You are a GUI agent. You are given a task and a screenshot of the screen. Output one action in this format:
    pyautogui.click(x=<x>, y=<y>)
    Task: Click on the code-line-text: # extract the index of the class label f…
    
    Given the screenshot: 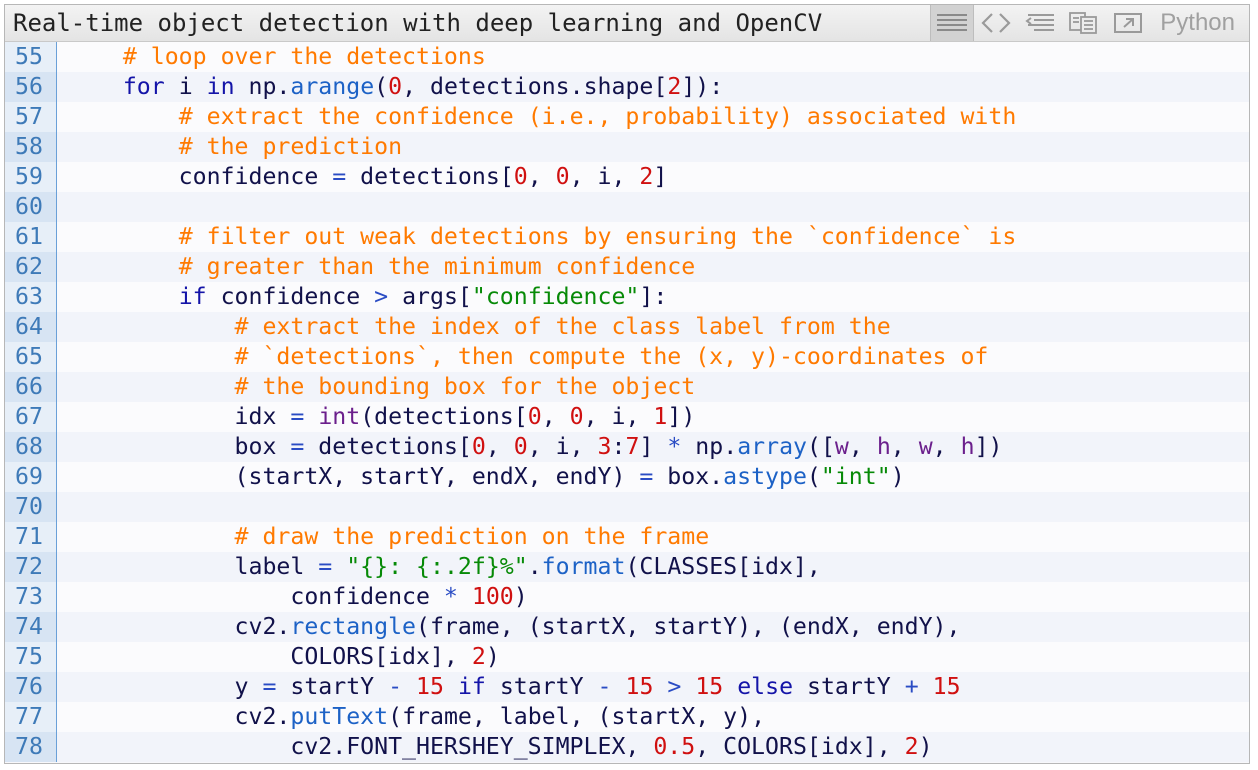 What is the action you would take?
    pyautogui.click(x=474, y=327)
    